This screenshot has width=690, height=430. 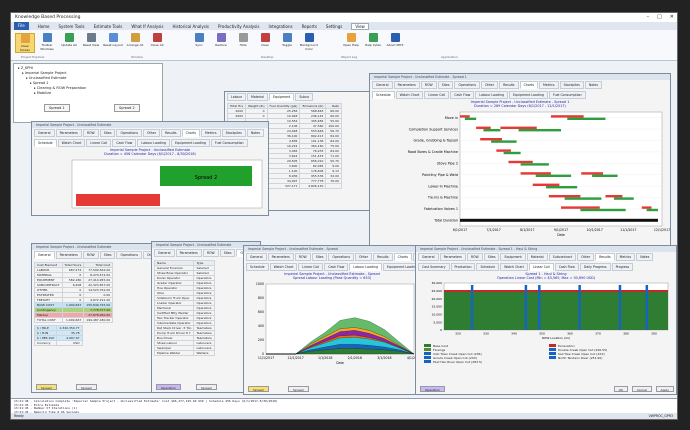 What do you see at coordinates (595, 267) in the screenshot?
I see `tab-daily-progress: Daily Progress` at bounding box center [595, 267].